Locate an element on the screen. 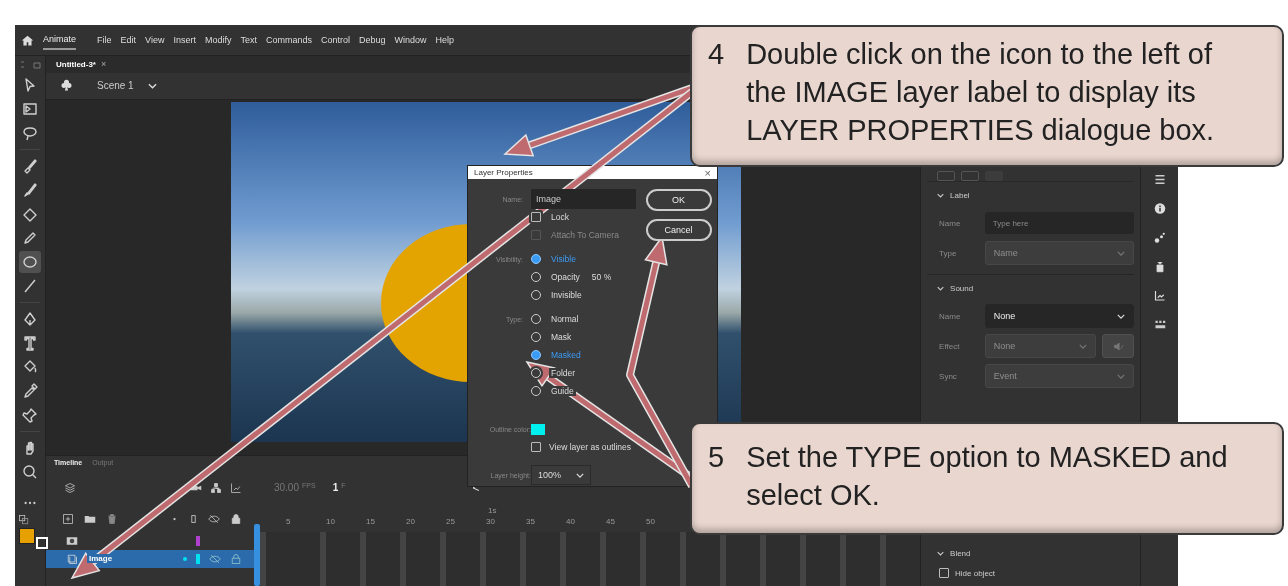 The height and width of the screenshot is (586, 1288). outline-icon is located at coordinates (193, 518).